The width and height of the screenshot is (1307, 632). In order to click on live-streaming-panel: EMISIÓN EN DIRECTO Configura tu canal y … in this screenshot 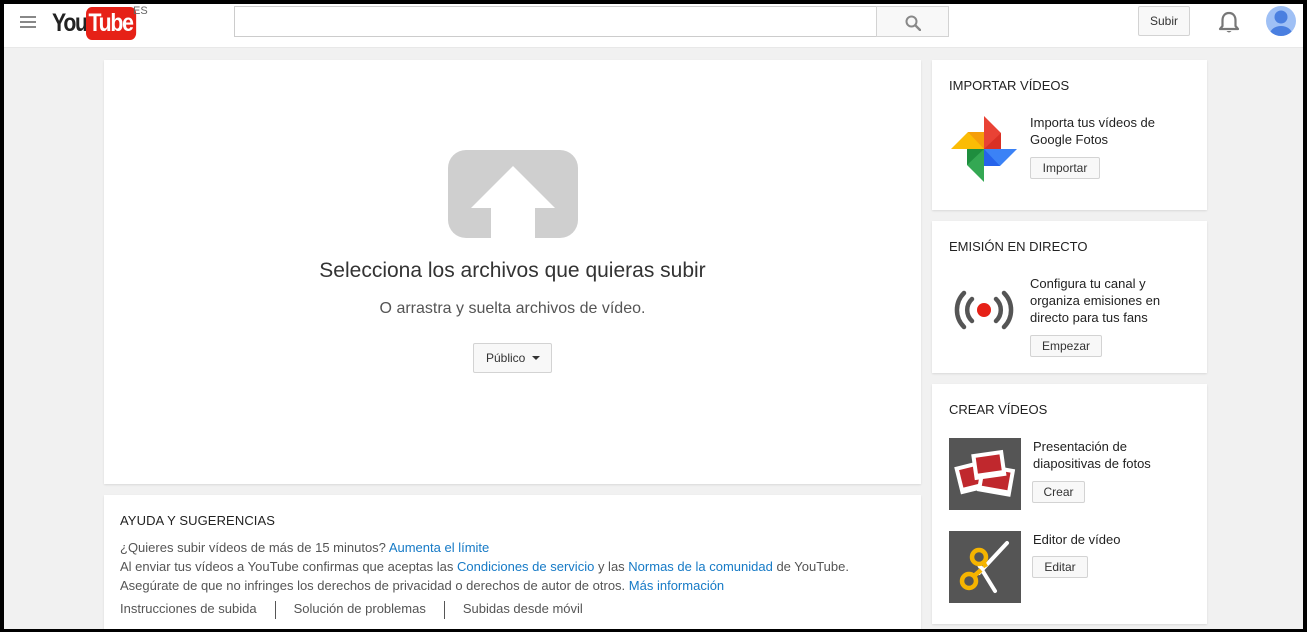, I will do `click(1069, 297)`.